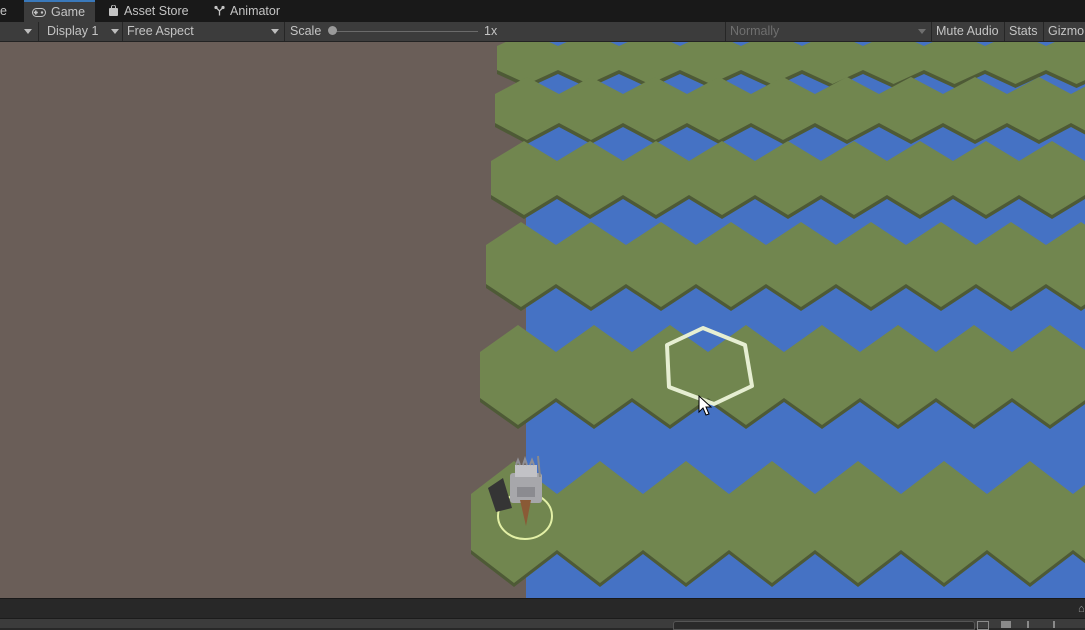 The width and height of the screenshot is (1085, 630). I want to click on animator-icon, so click(219, 12).